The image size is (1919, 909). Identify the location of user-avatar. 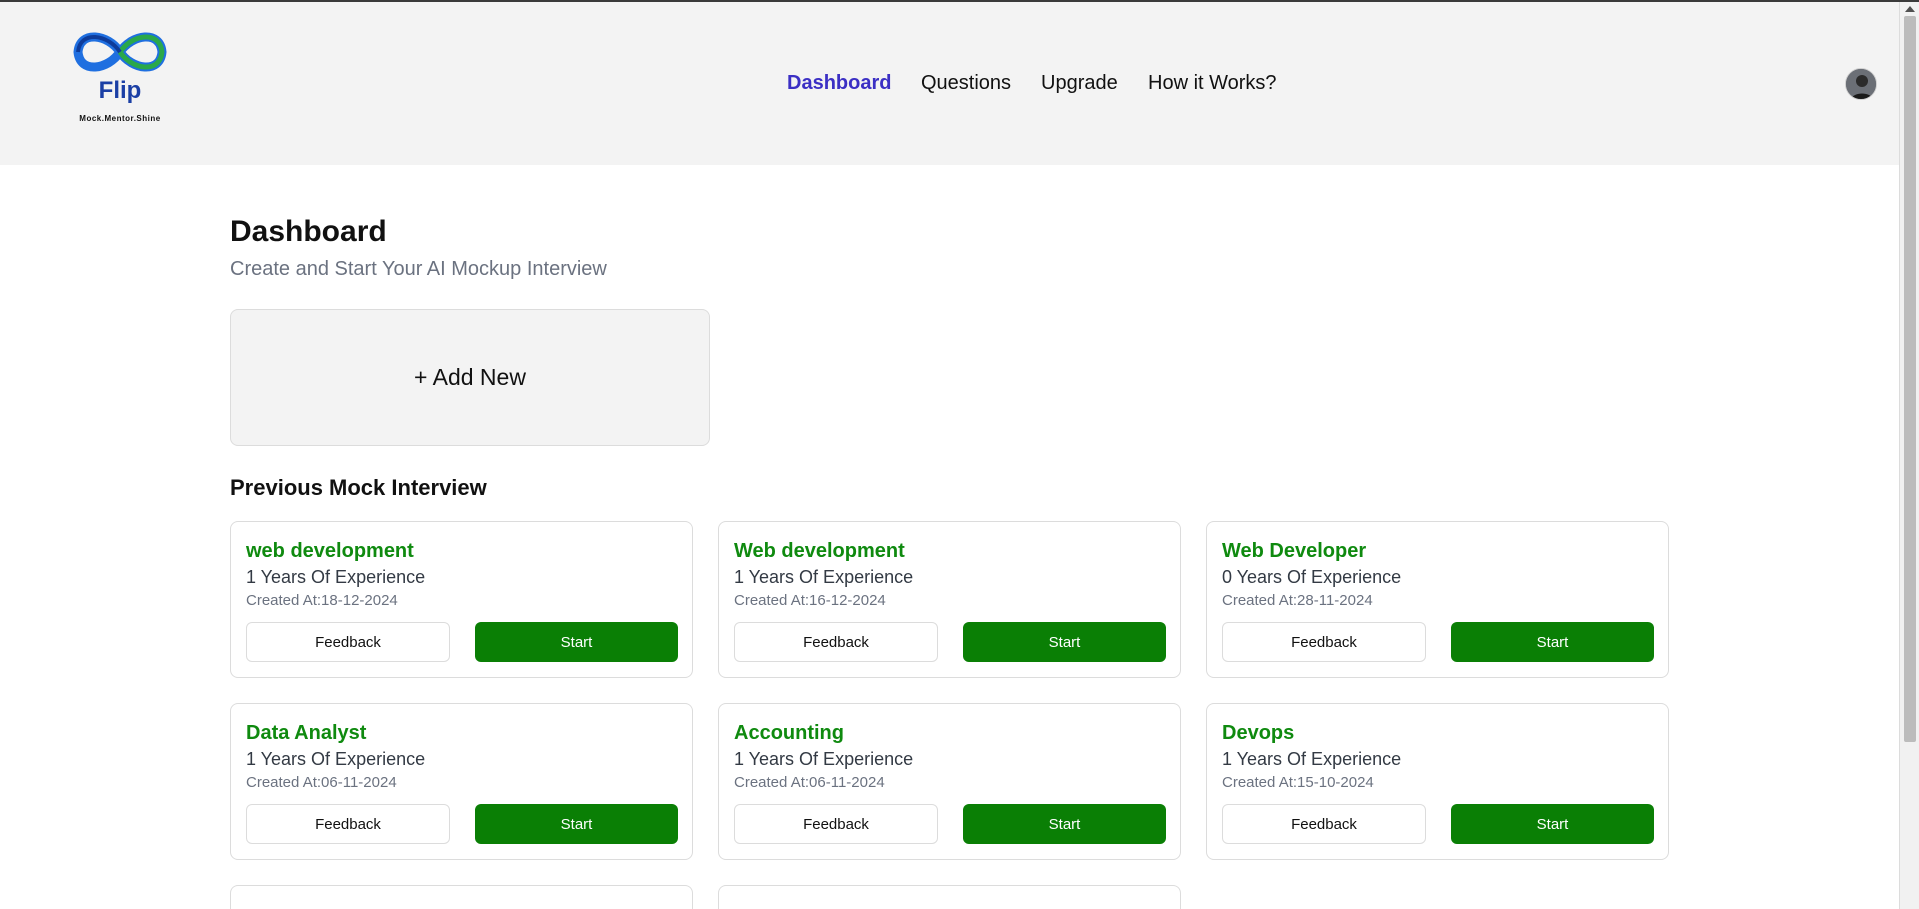
(1861, 84).